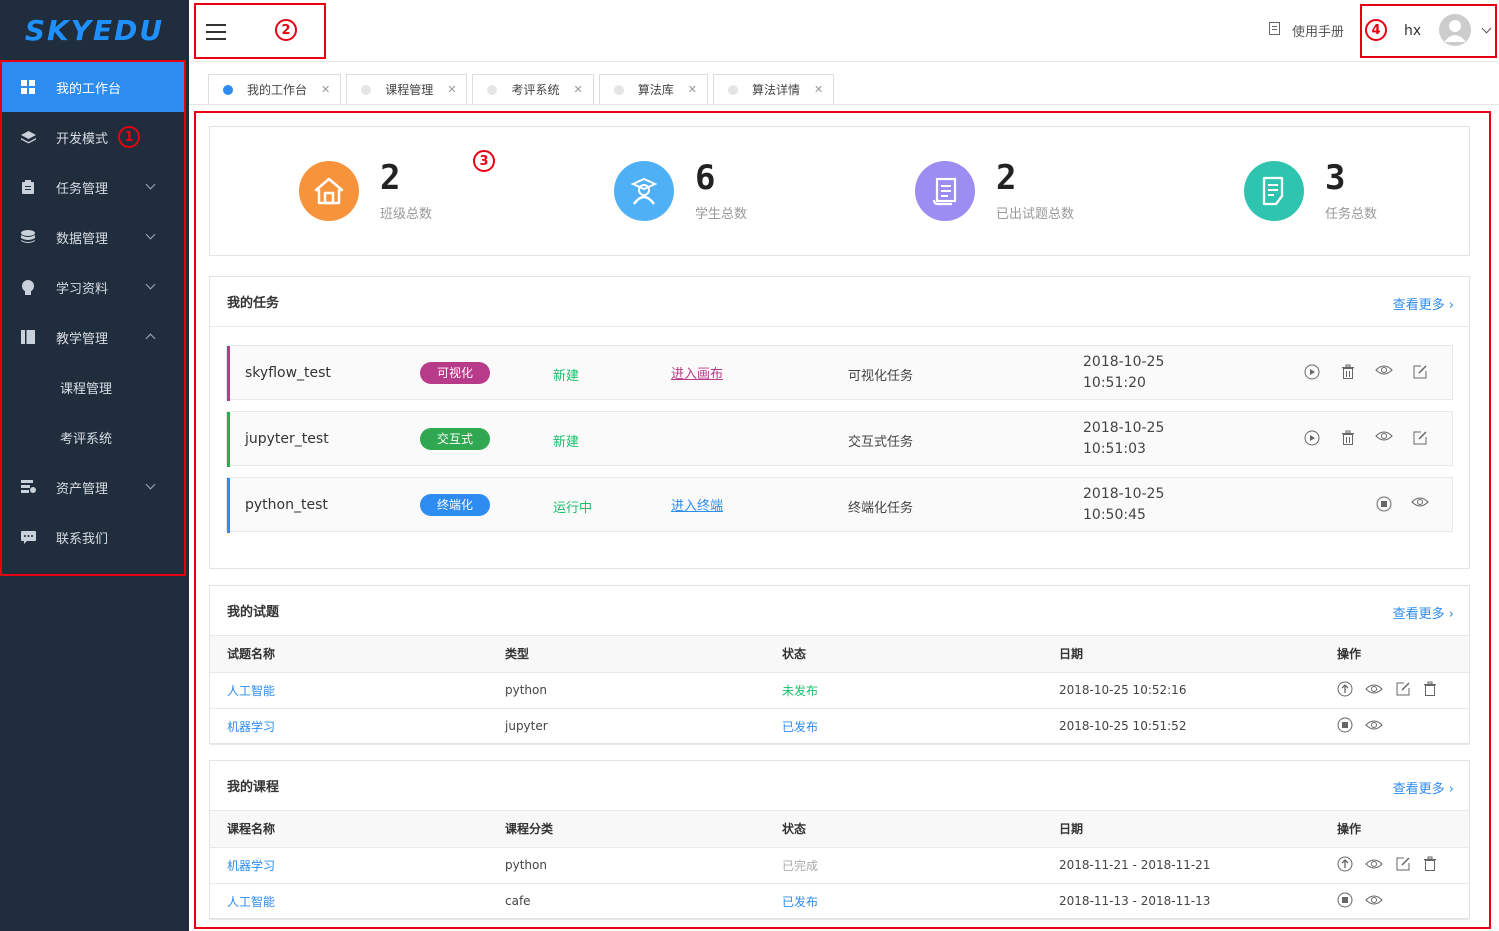  I want to click on database-icon, so click(28, 237).